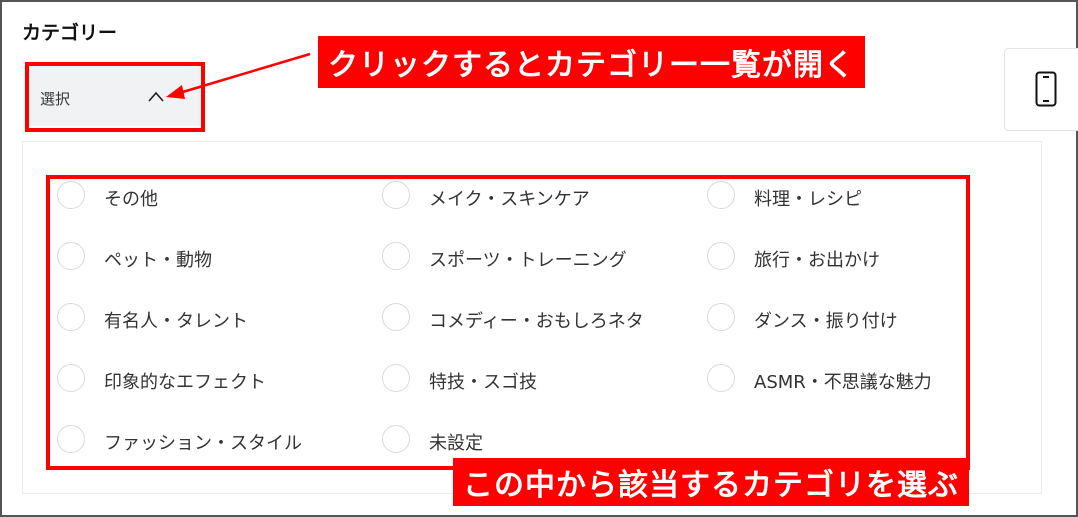 The height and width of the screenshot is (517, 1078). I want to click on category-option-label: 印象的なエフェクト, so click(185, 382).